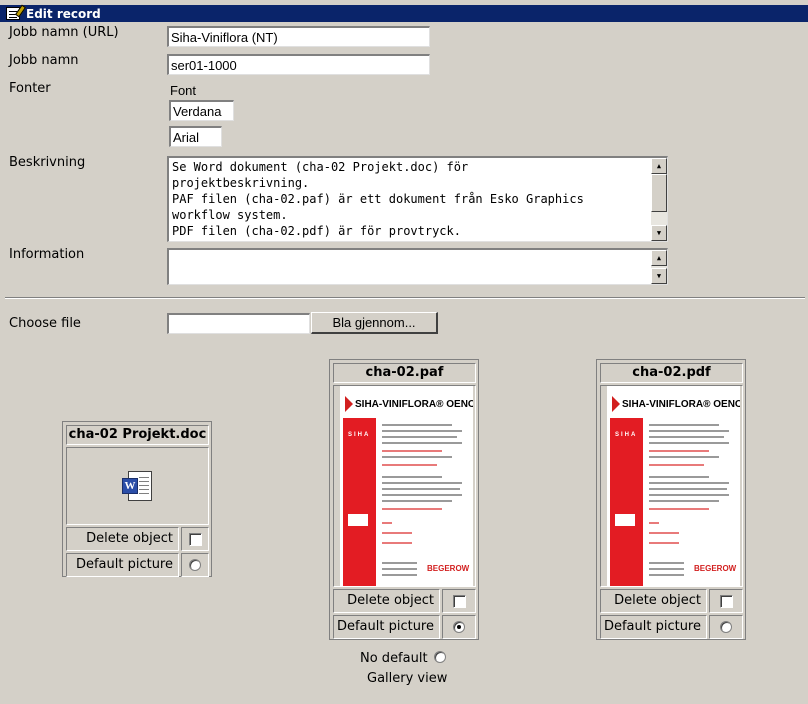  I want to click on file-path-input, so click(238, 323).